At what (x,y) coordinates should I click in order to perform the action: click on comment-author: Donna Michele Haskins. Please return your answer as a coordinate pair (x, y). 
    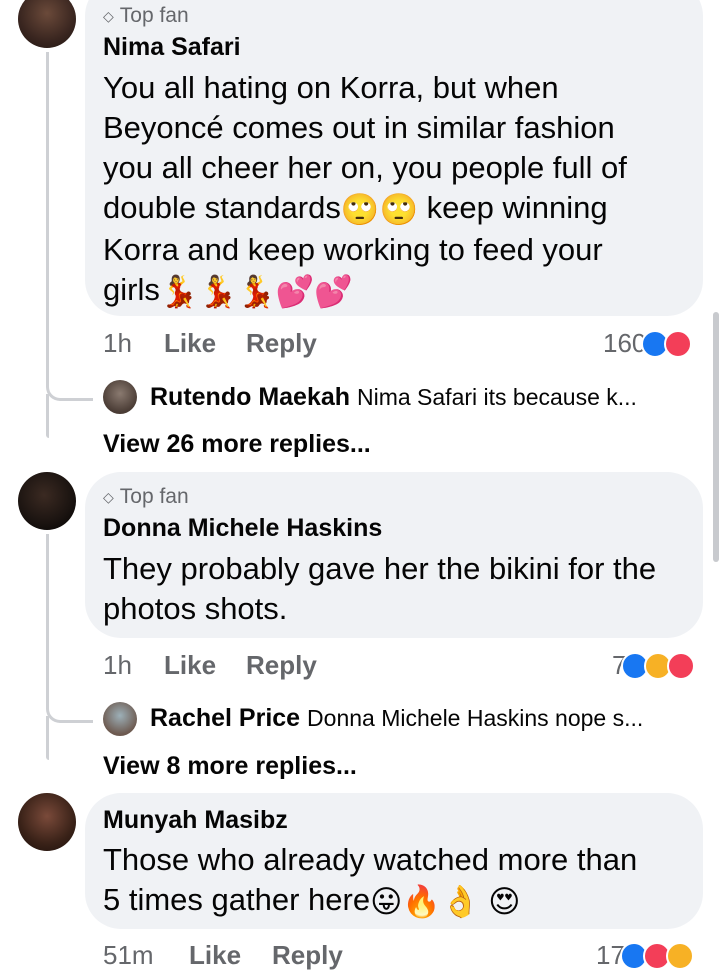
    Looking at the image, I should click on (242, 528).